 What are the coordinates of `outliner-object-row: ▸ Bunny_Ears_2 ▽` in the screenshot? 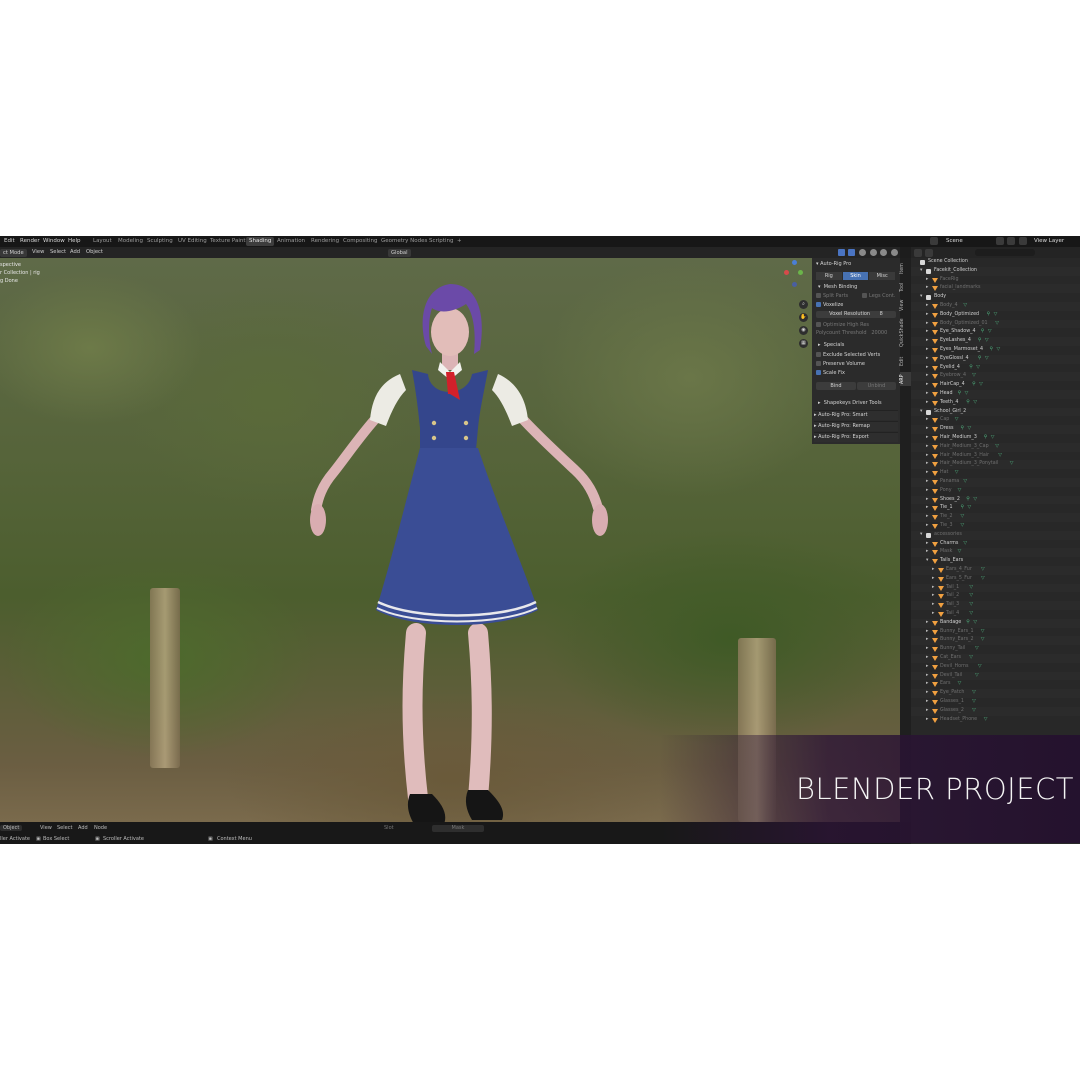 It's located at (995, 641).